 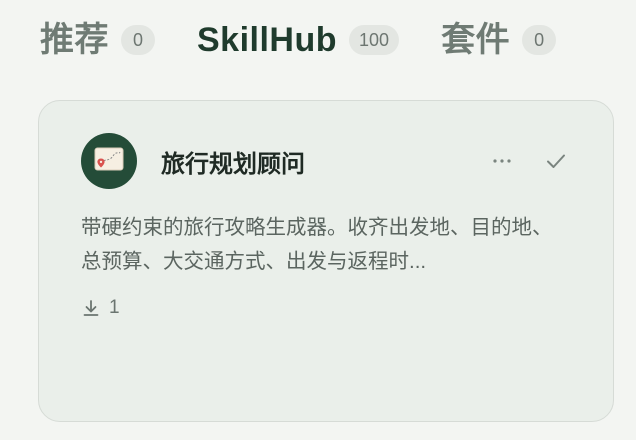 I want to click on download-icon, so click(x=91, y=308).